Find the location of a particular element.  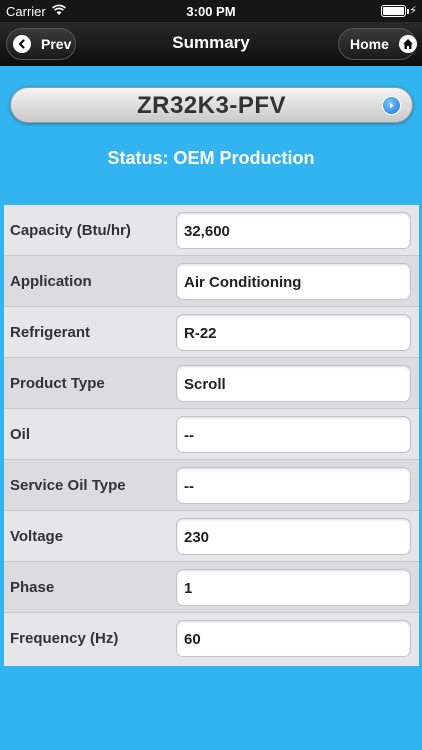

row-label: Oil is located at coordinates (20, 434).